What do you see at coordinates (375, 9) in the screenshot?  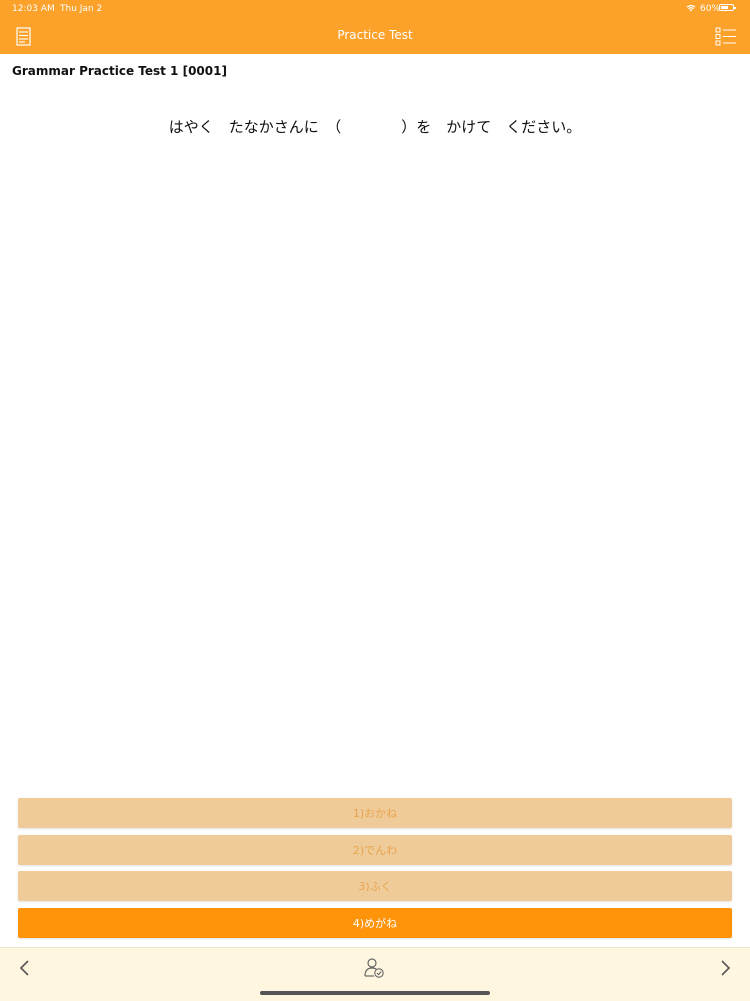 I see `status-bar: 12:03 AM Thu Jan 2 60%` at bounding box center [375, 9].